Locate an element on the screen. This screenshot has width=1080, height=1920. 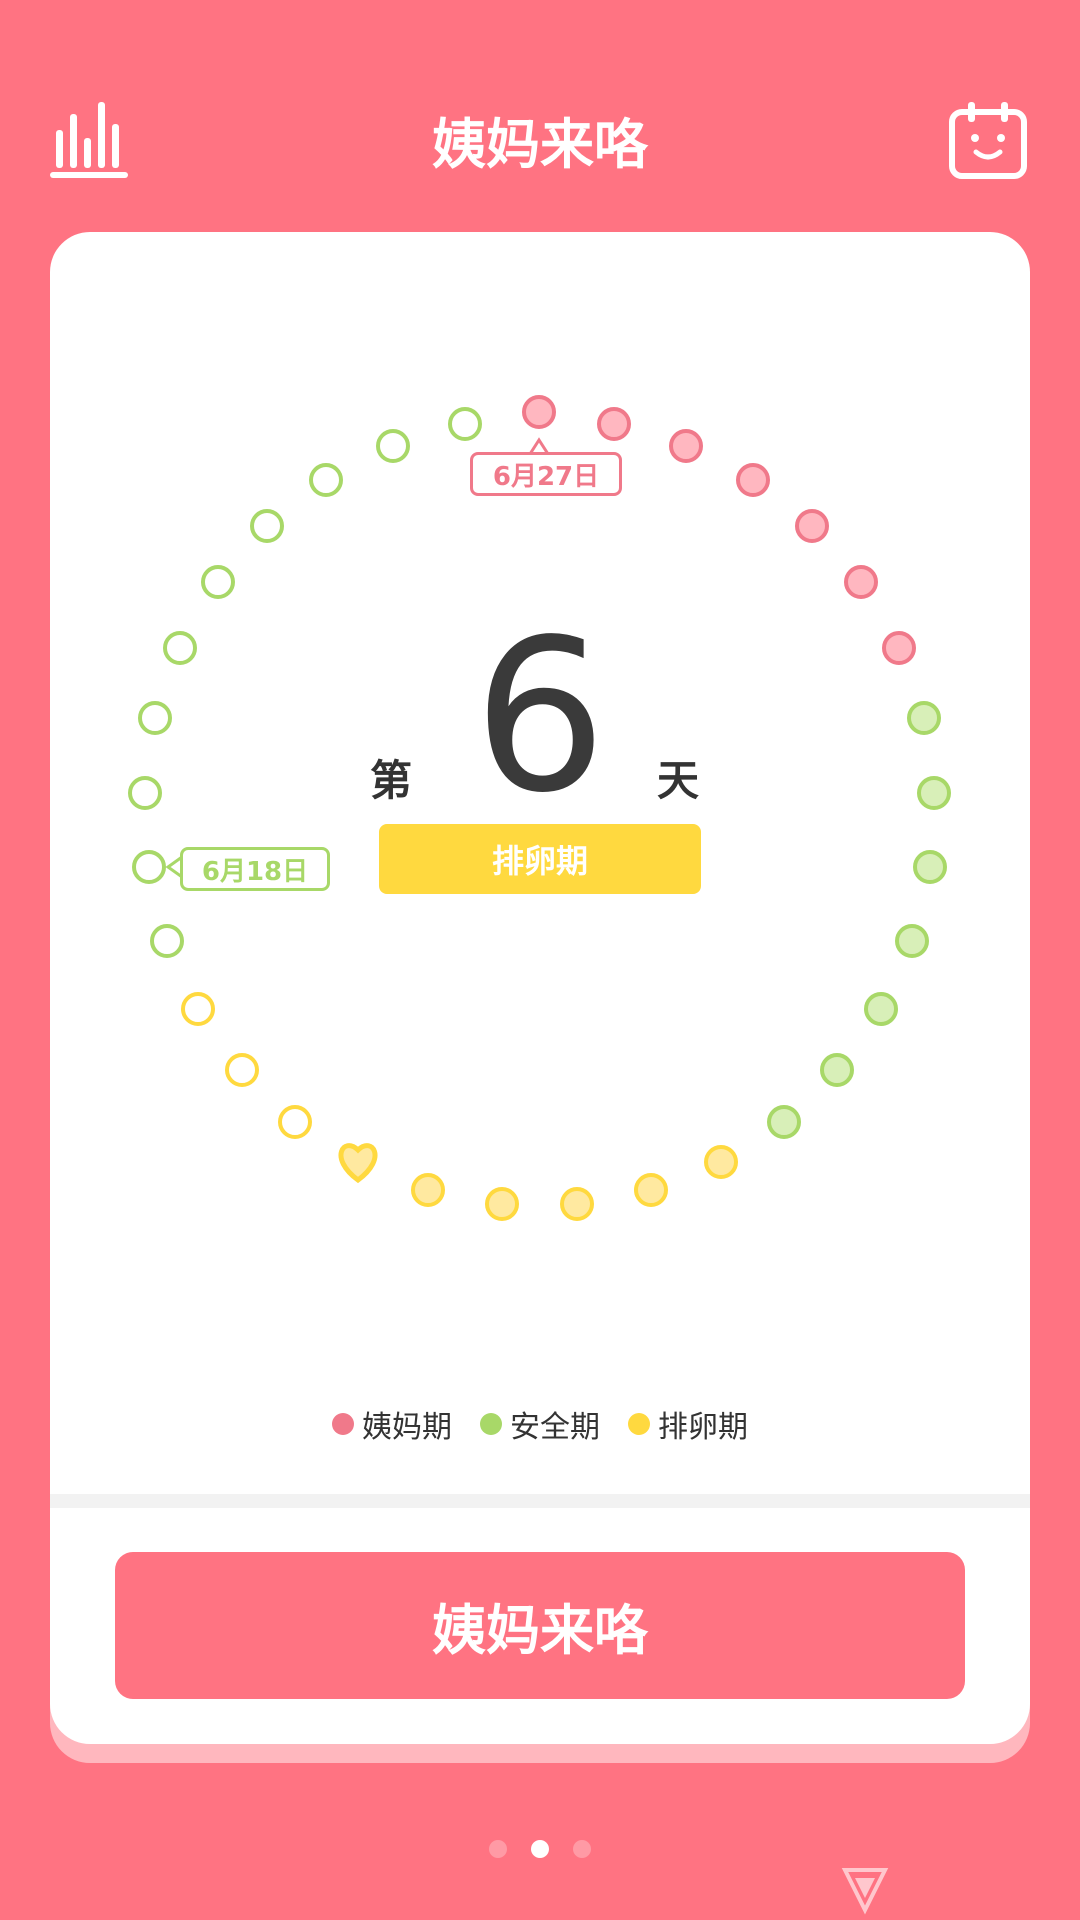
phase-badge: 排卵期 is located at coordinates (540, 859).